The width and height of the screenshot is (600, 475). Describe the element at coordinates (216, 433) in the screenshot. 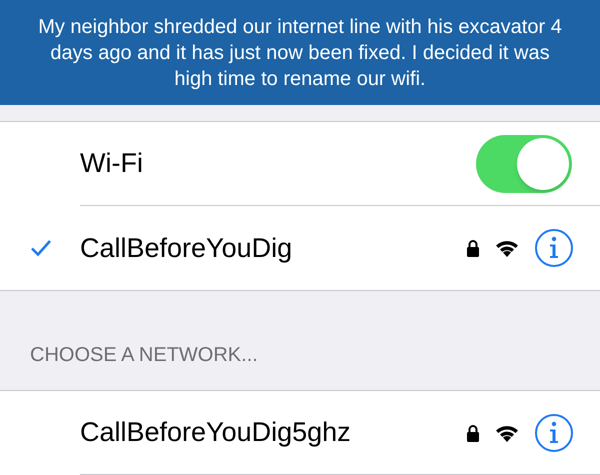

I see `network-name: CallBeforeYouDig5ghz` at that location.